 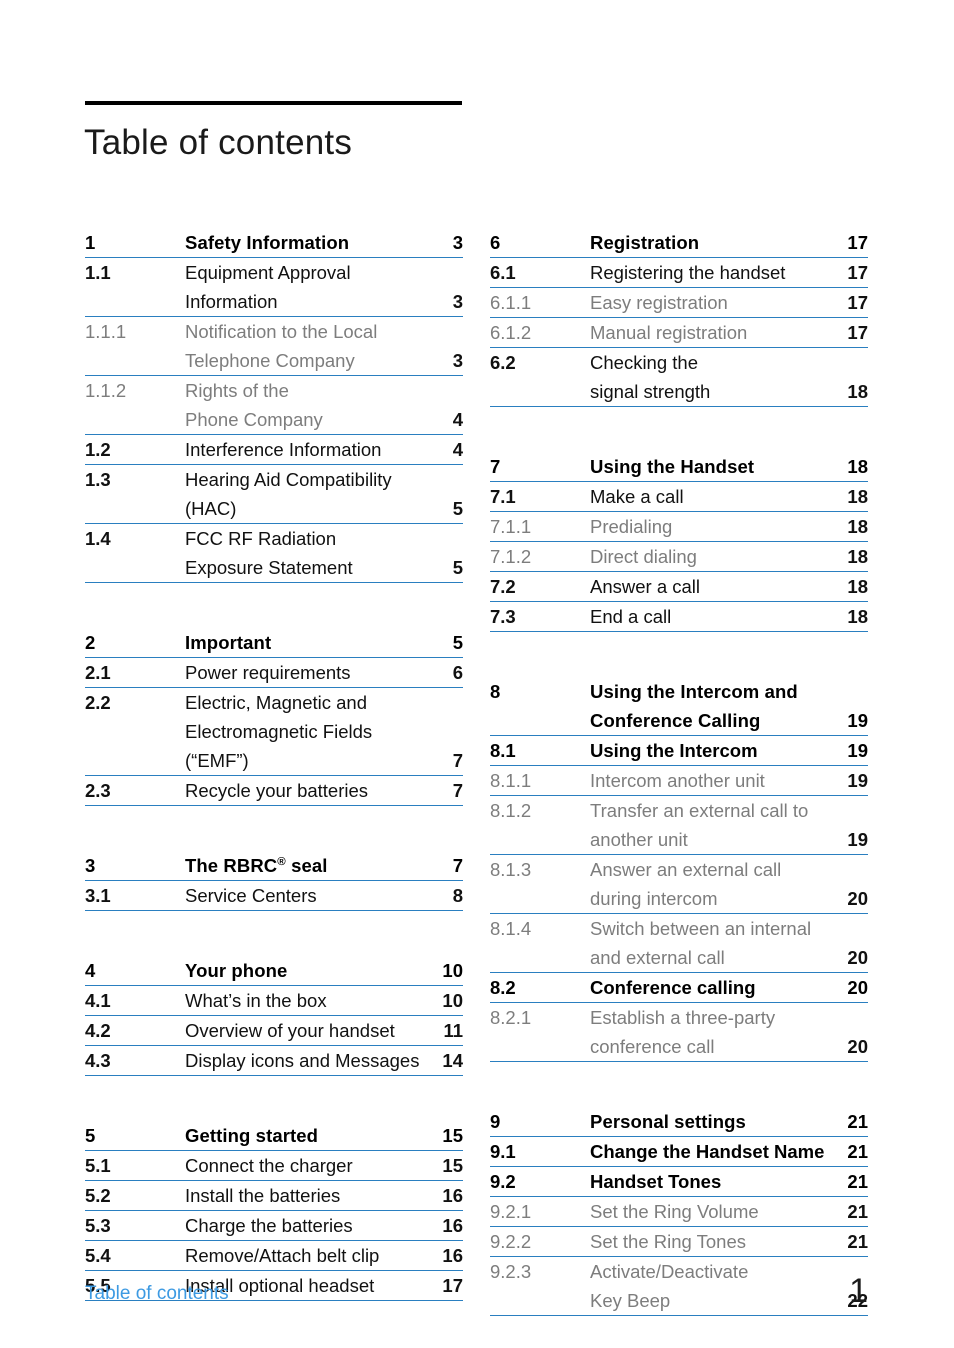 I want to click on toc-entry-row: 7.2 Answer a call 18, so click(x=679, y=587).